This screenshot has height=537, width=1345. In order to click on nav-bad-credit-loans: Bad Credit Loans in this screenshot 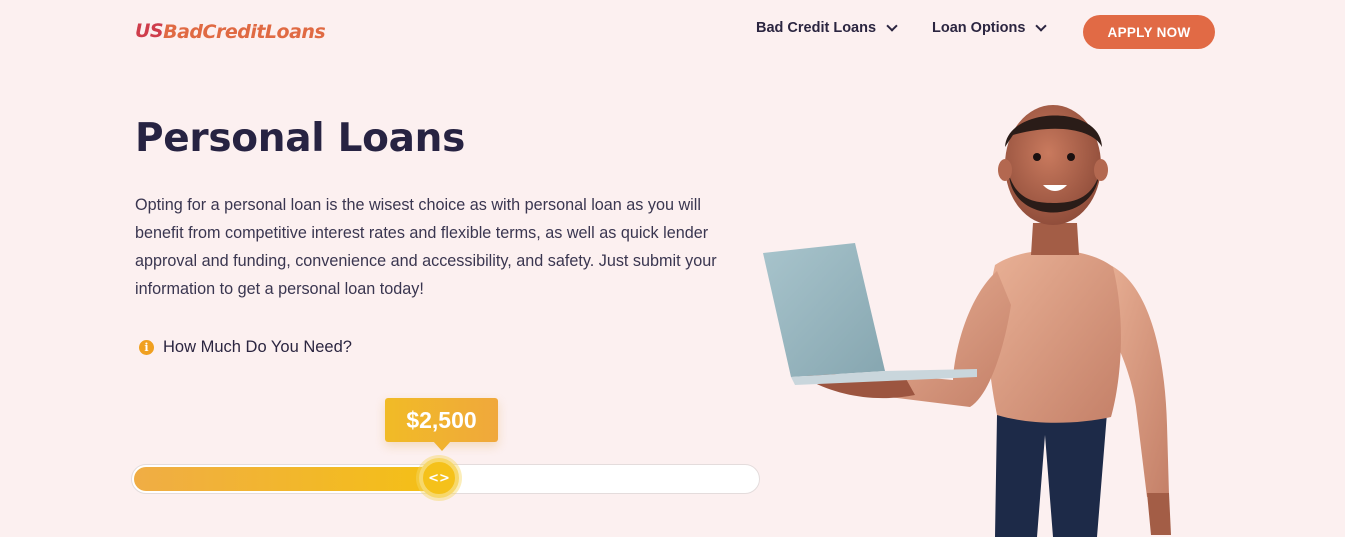, I will do `click(827, 28)`.